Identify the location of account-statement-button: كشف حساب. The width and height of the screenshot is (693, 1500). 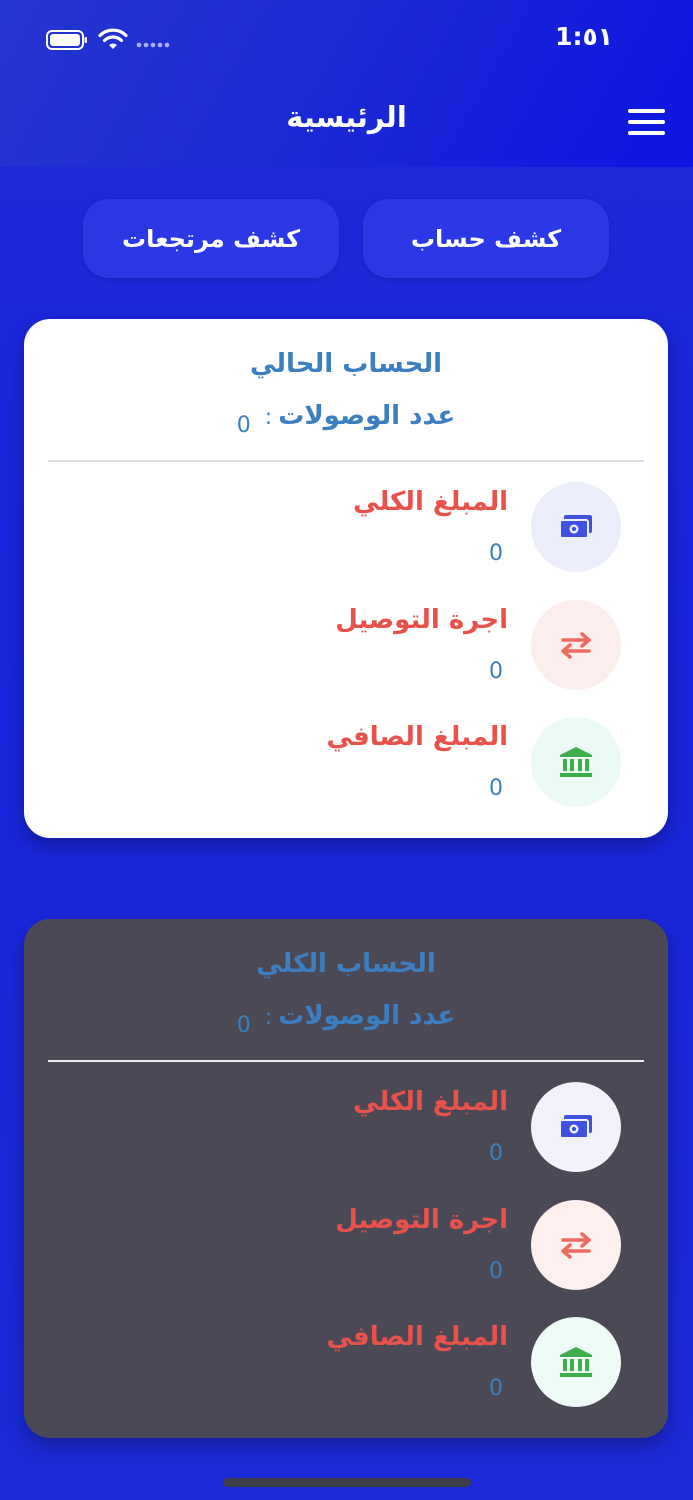
(486, 238).